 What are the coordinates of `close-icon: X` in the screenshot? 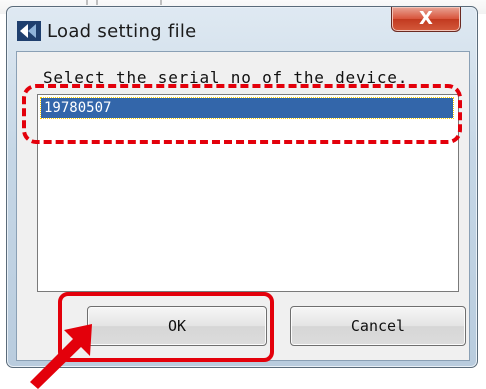 It's located at (426, 18).